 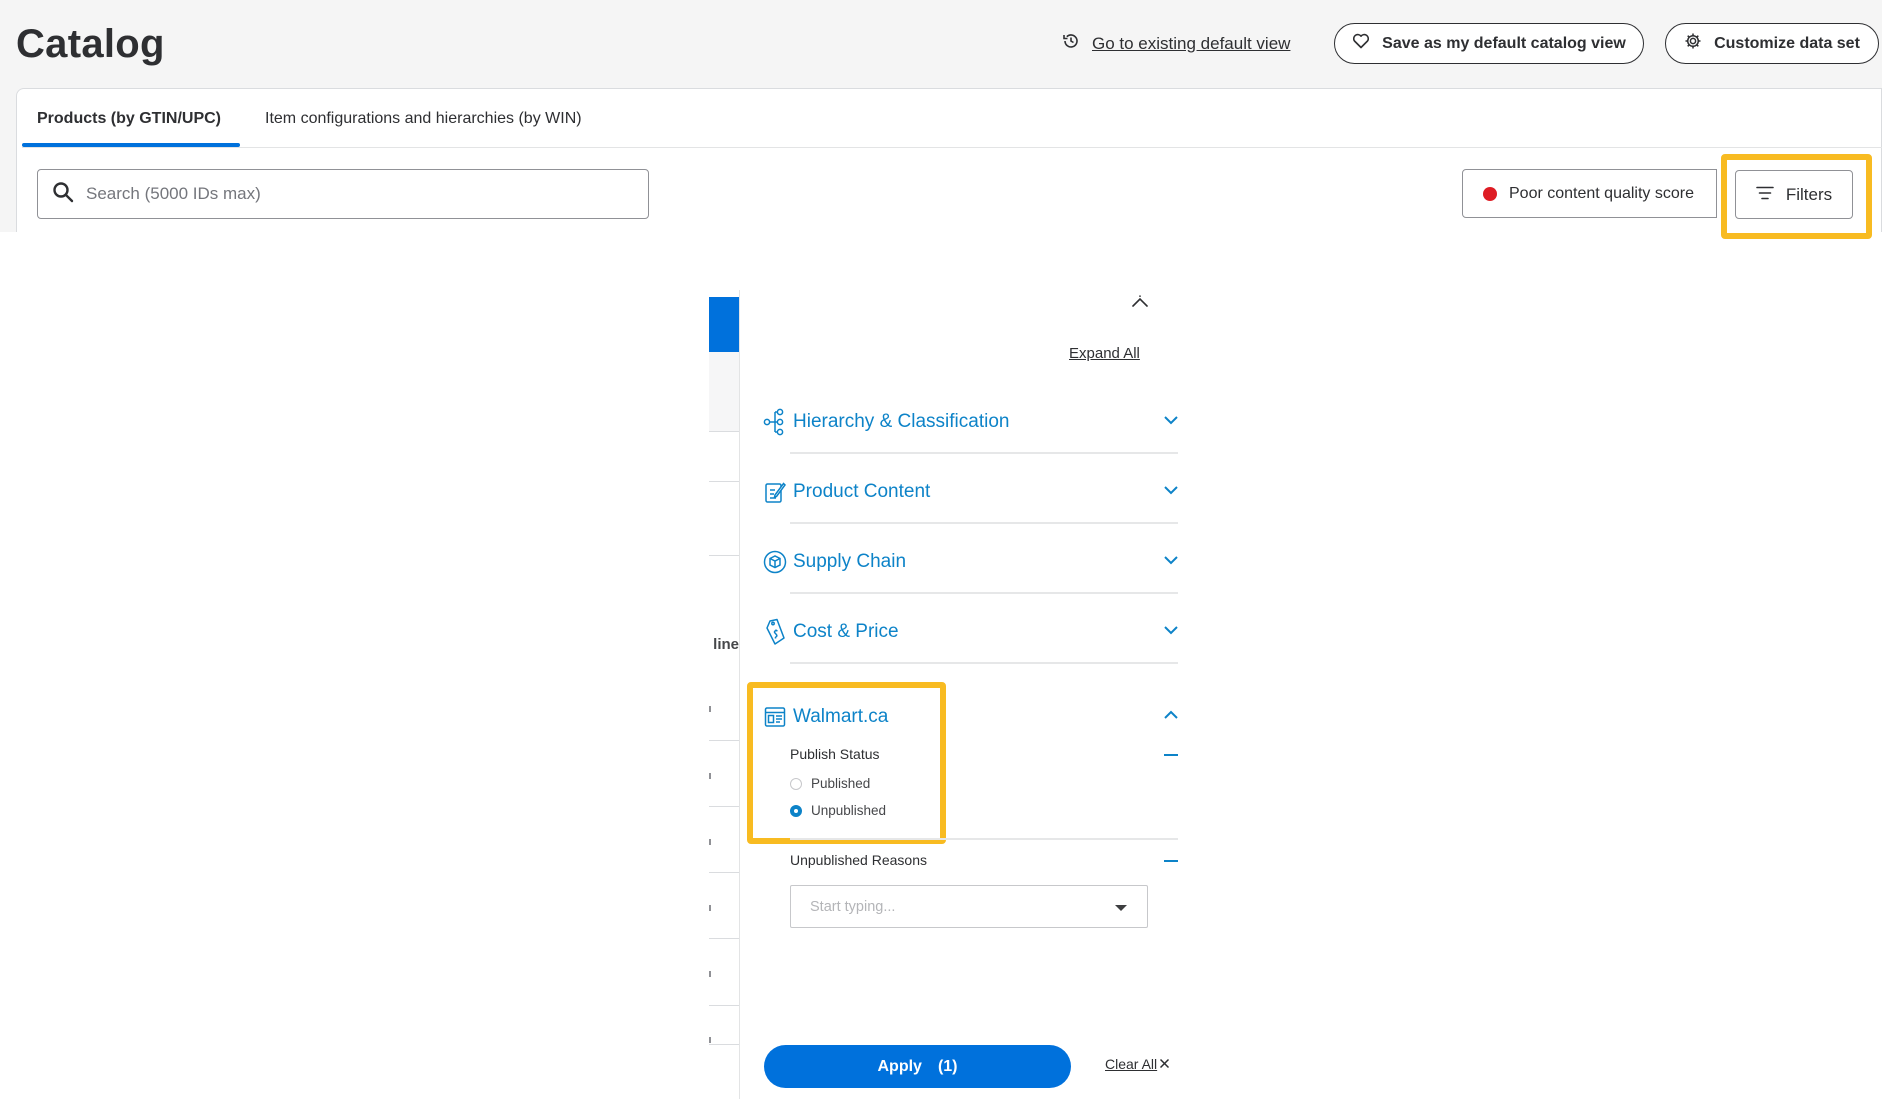 I want to click on poor-content-quality-label: Poor content quality score, so click(x=1601, y=193).